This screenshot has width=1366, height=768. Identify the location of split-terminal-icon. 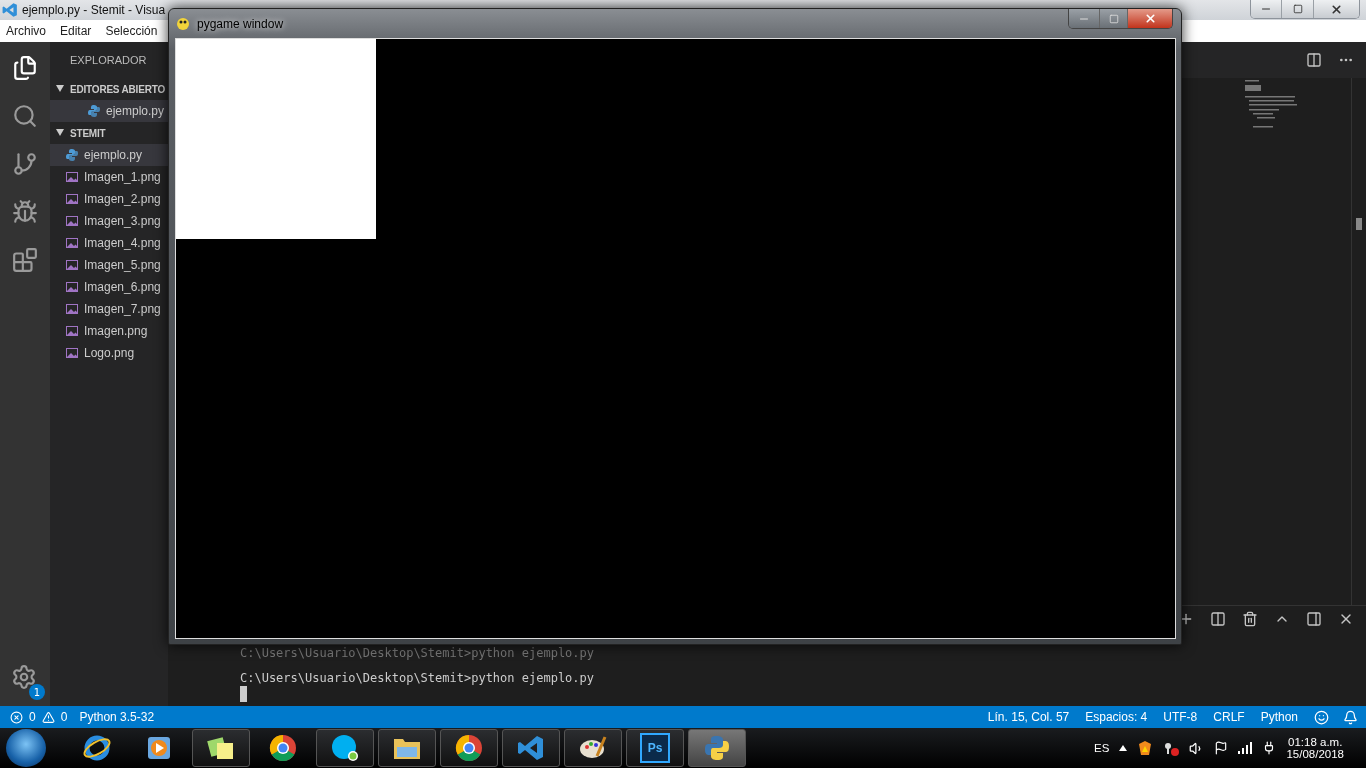
(1218, 619).